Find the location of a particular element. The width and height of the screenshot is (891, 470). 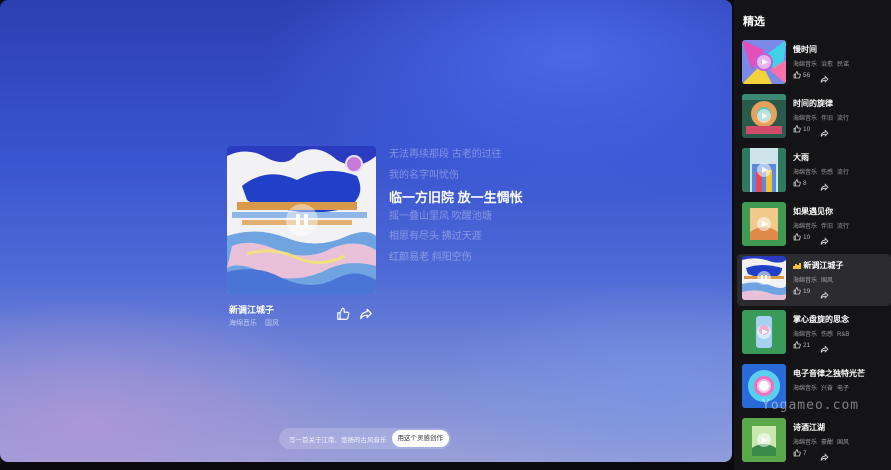

like-count: 56 is located at coordinates (801, 75).